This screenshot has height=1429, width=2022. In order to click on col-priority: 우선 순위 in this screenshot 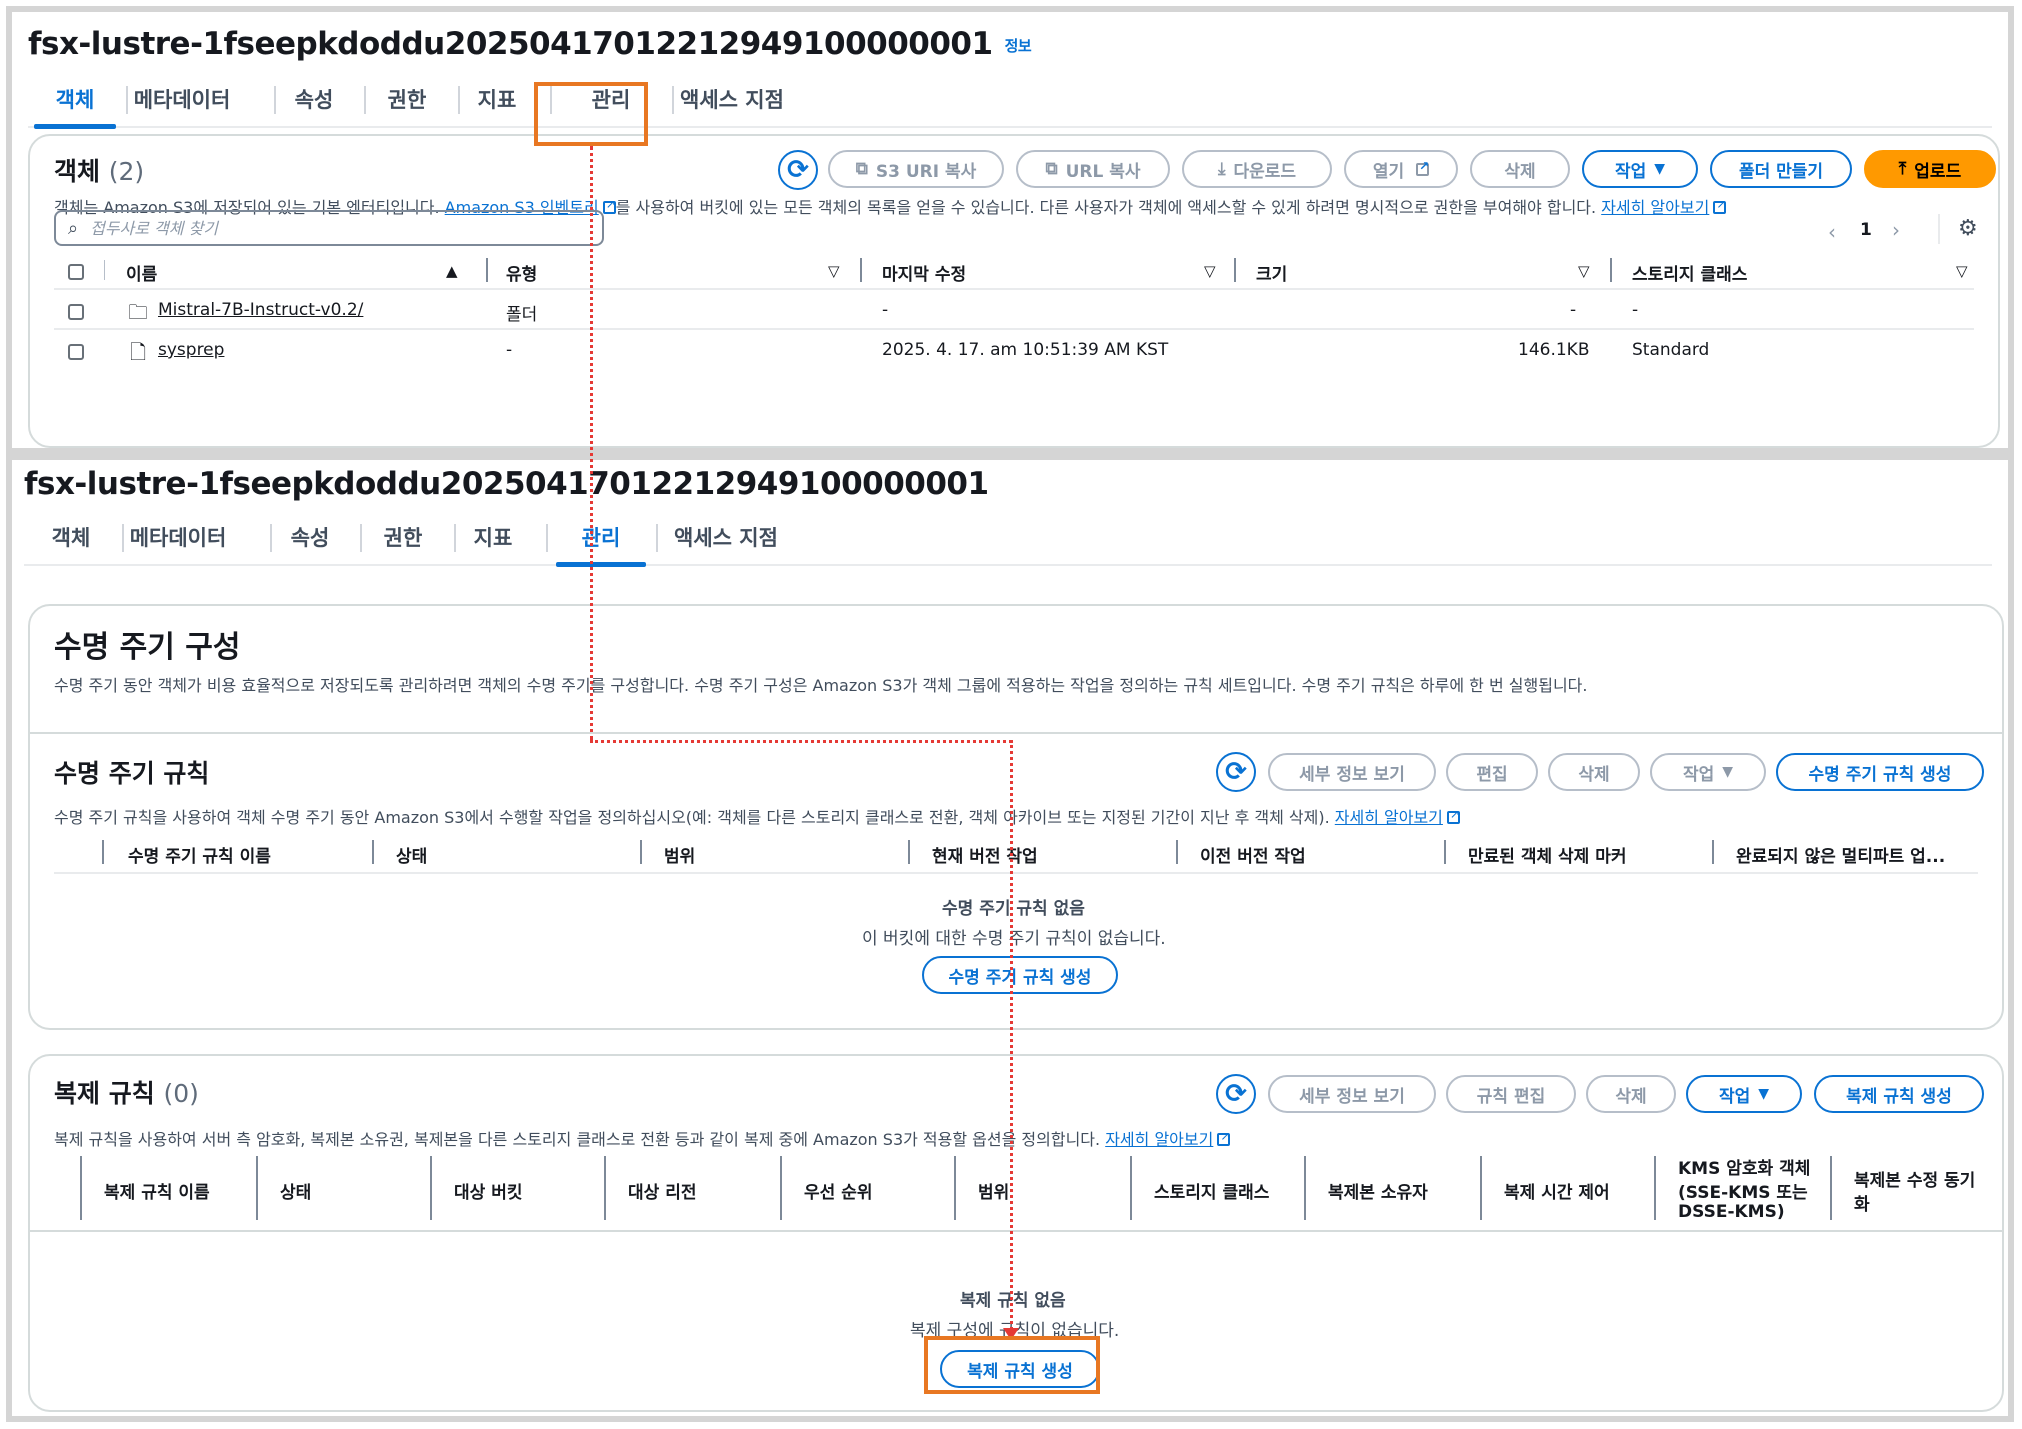, I will do `click(838, 1190)`.